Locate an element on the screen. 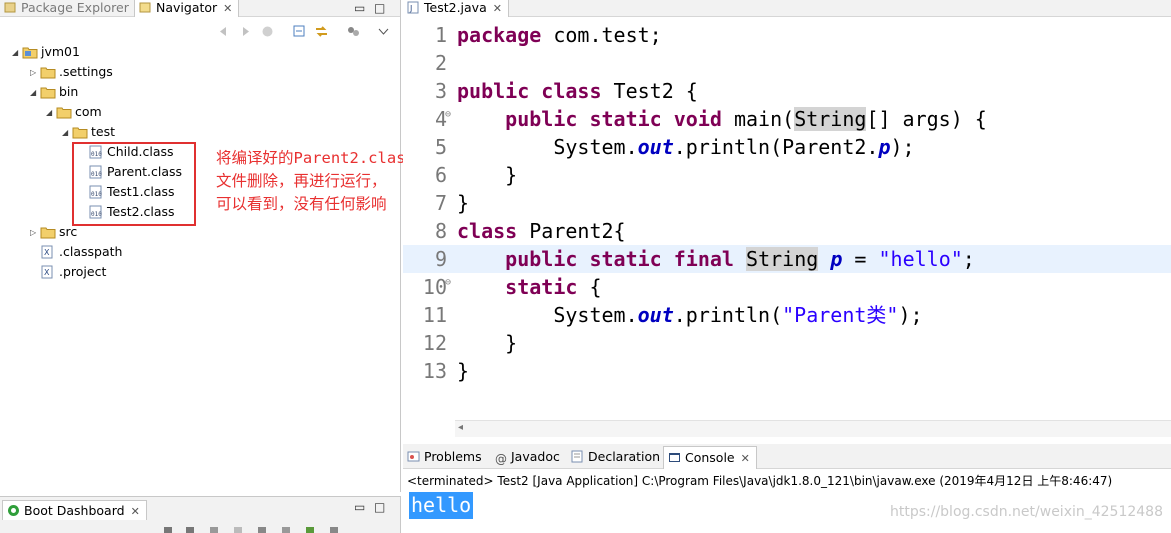 This screenshot has width=1171, height=533. tab-label: Javadoc is located at coordinates (535, 456).